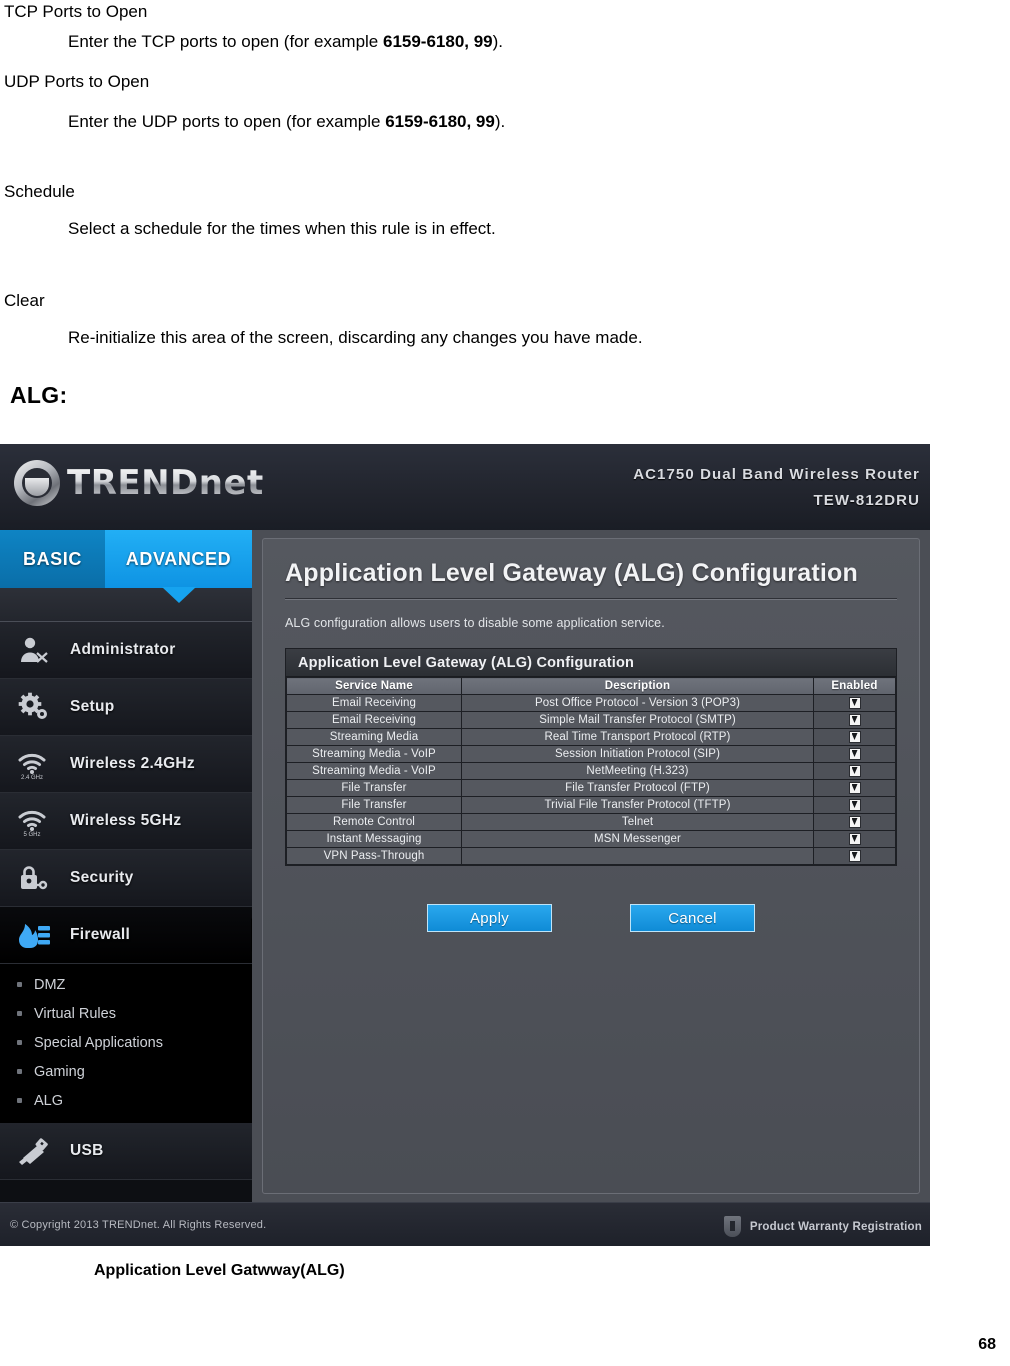 Image resolution: width=1010 pixels, height=1366 pixels. Describe the element at coordinates (98, 1042) in the screenshot. I see `sidebar-subitem-label: Special Applications` at that location.